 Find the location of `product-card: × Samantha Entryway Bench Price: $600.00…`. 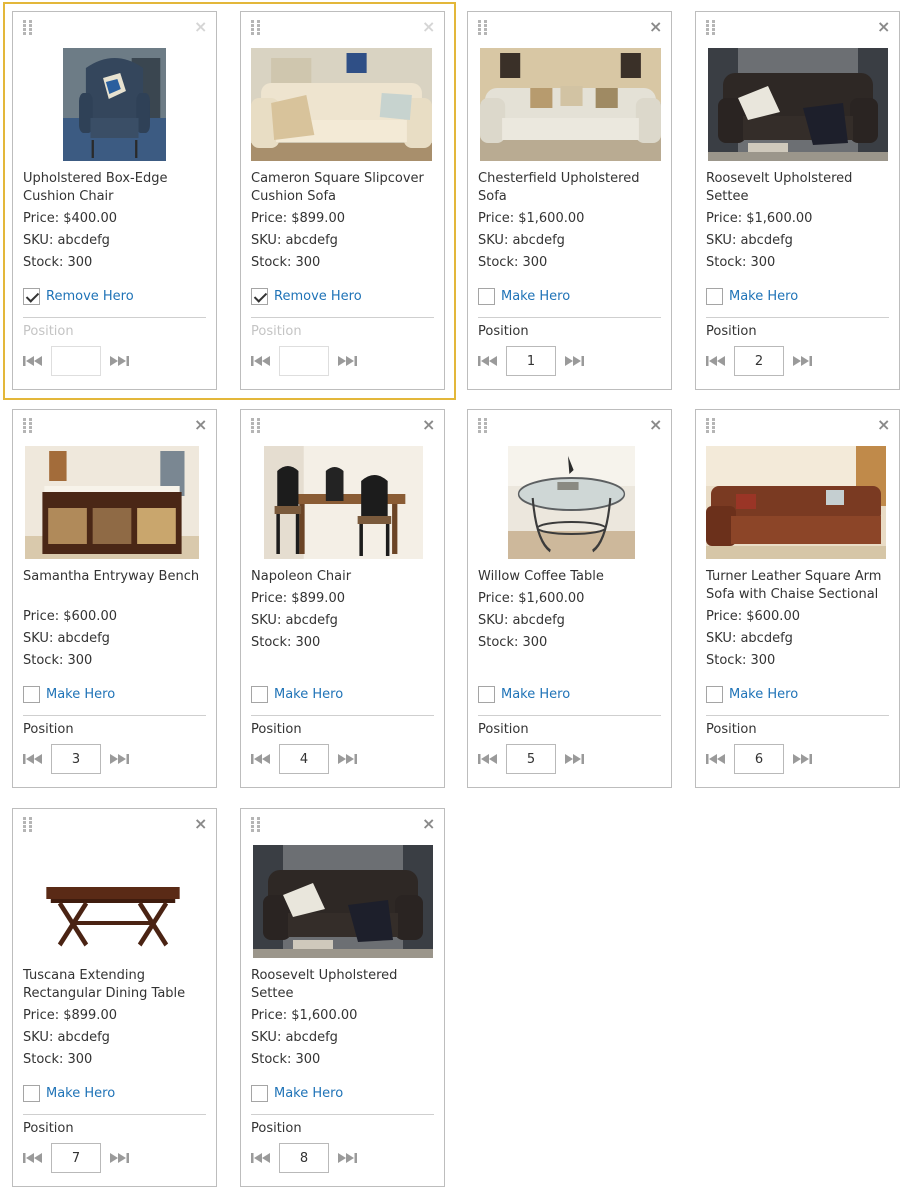

product-card: × Samantha Entryway Bench Price: $600.00… is located at coordinates (114, 598).